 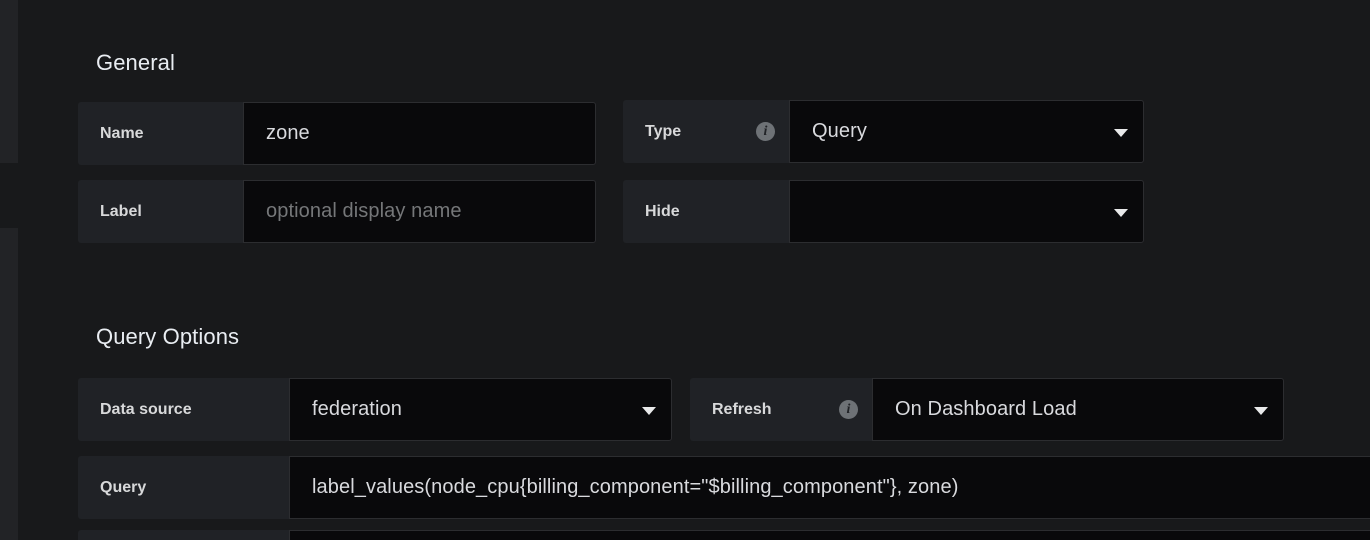 What do you see at coordinates (357, 409) in the screenshot?
I see `data-source-select-value: federation` at bounding box center [357, 409].